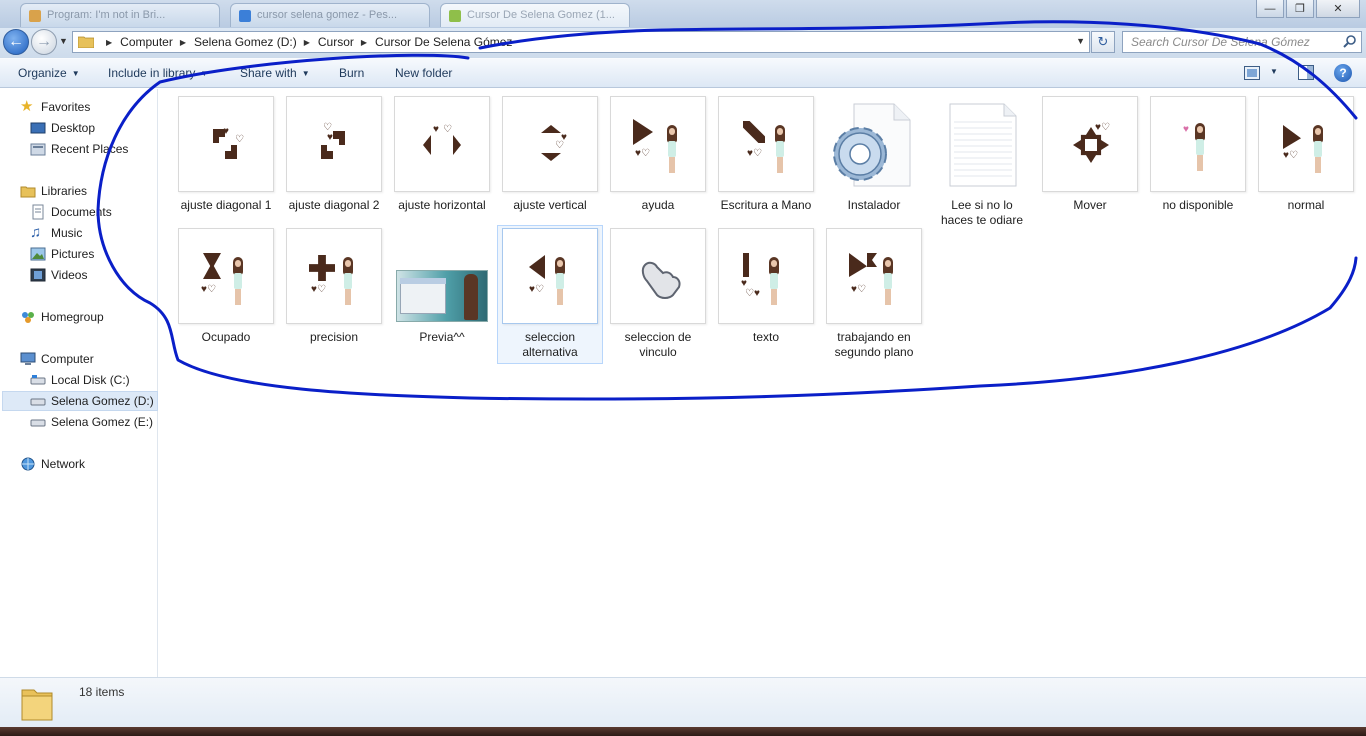 The width and height of the screenshot is (1366, 736). I want to click on help-button: ?, so click(1343, 73).